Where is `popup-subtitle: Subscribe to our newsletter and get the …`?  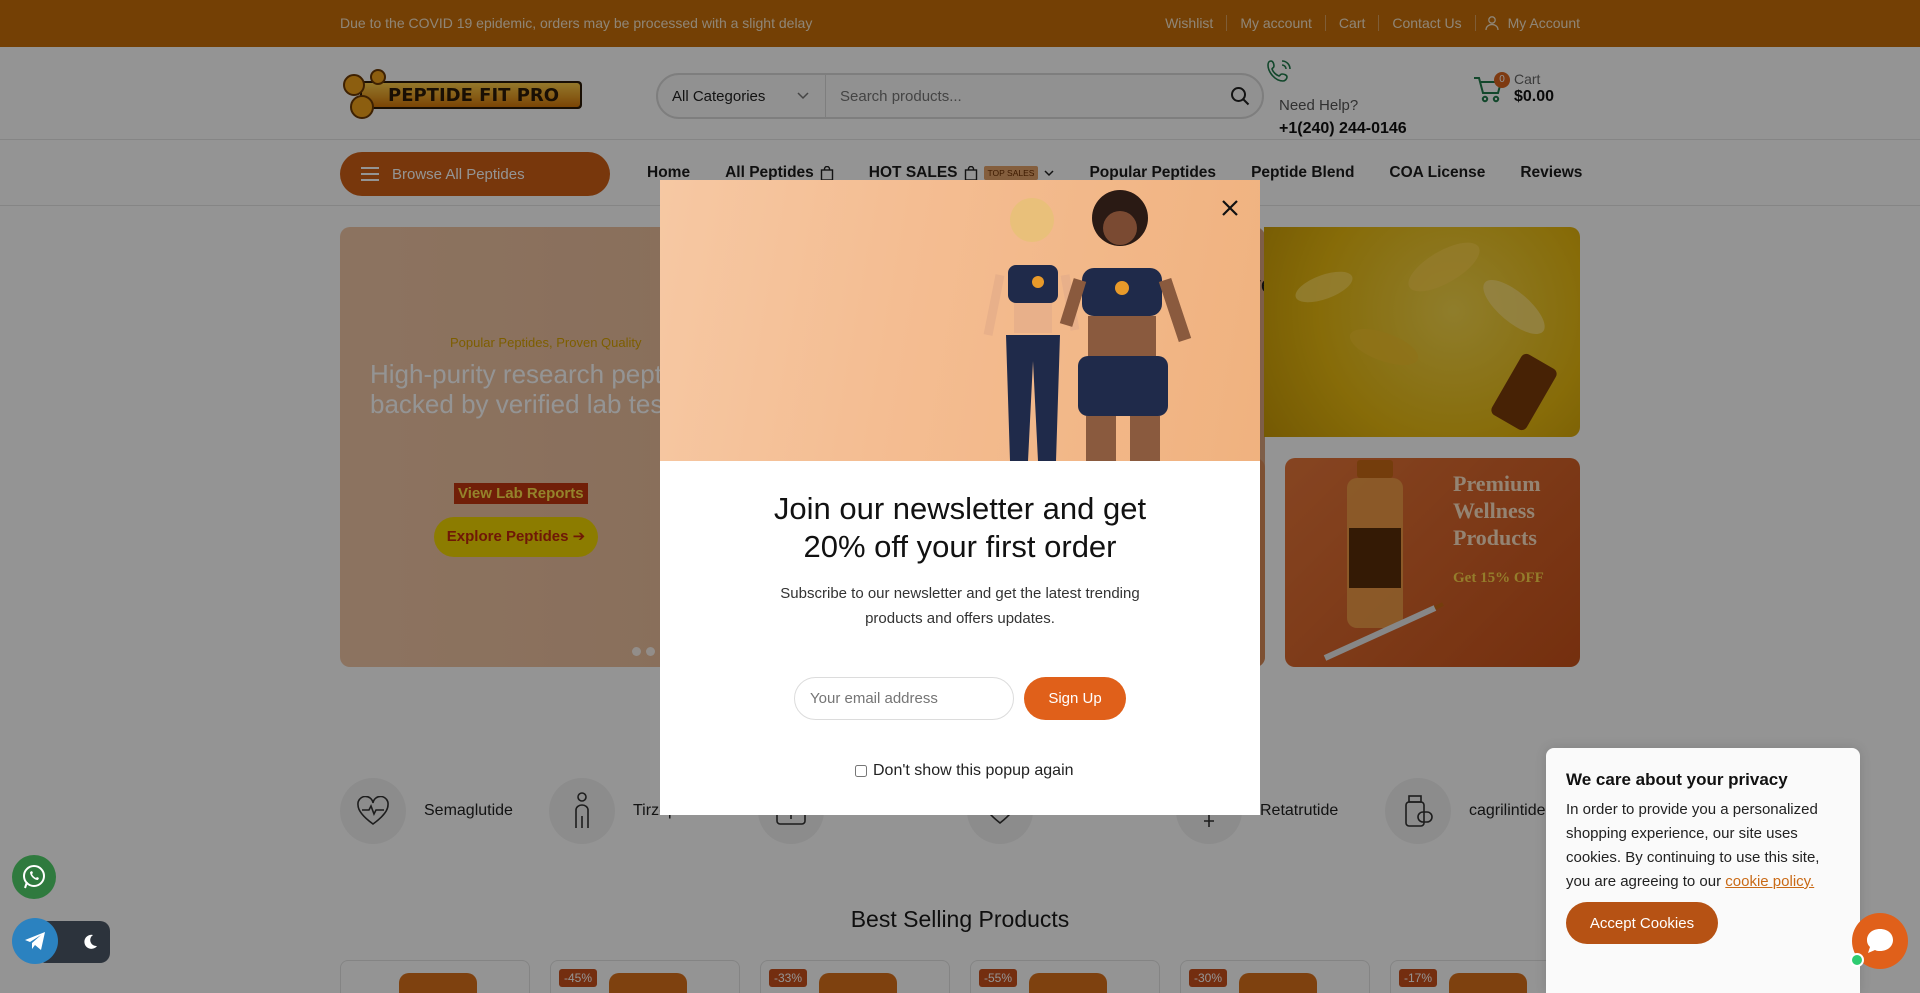
popup-subtitle: Subscribe to our newsletter and get the … is located at coordinates (960, 606).